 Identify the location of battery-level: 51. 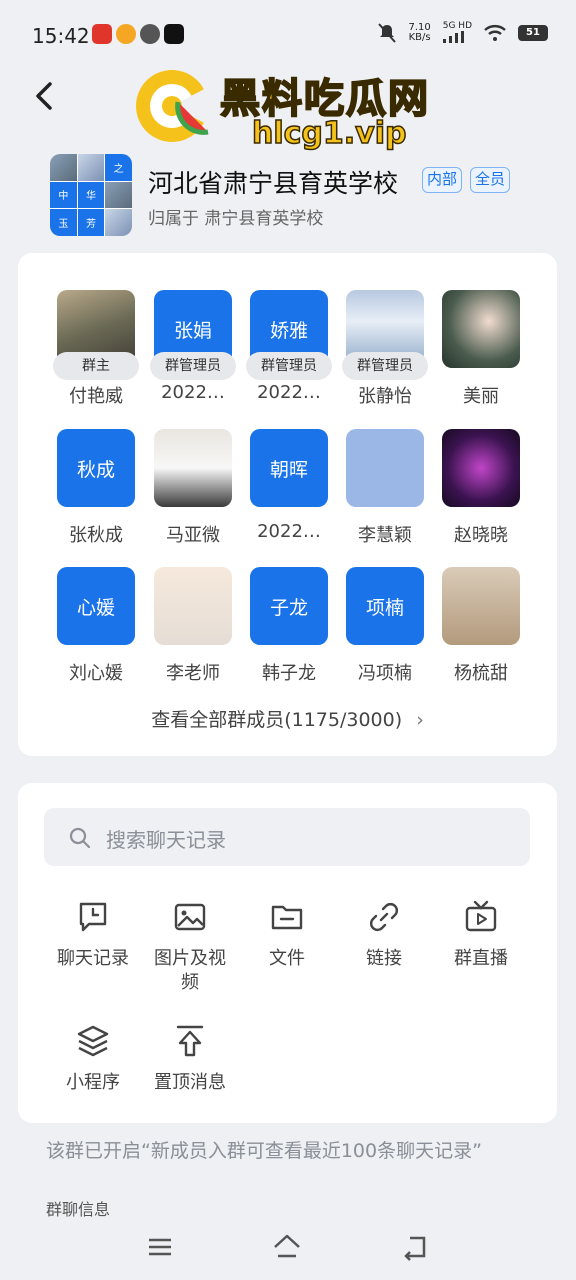
(533, 32).